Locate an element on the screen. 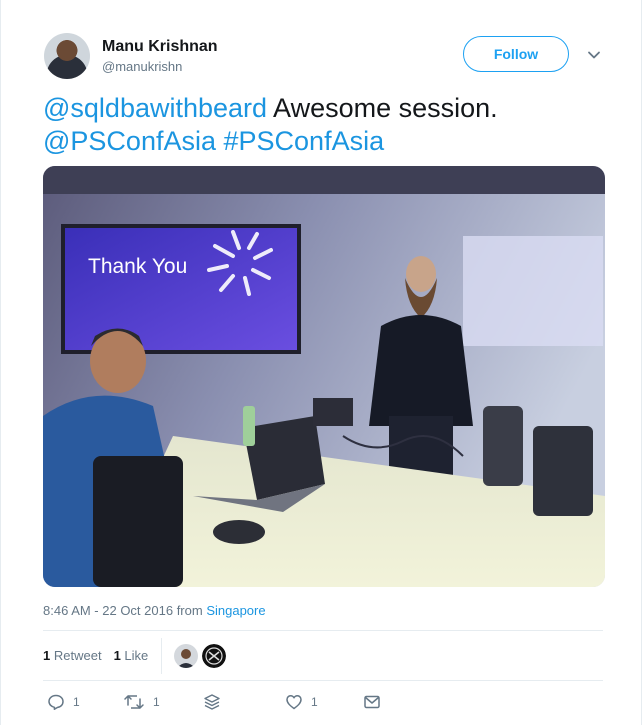  reply-button: 1 is located at coordinates (63, 702).